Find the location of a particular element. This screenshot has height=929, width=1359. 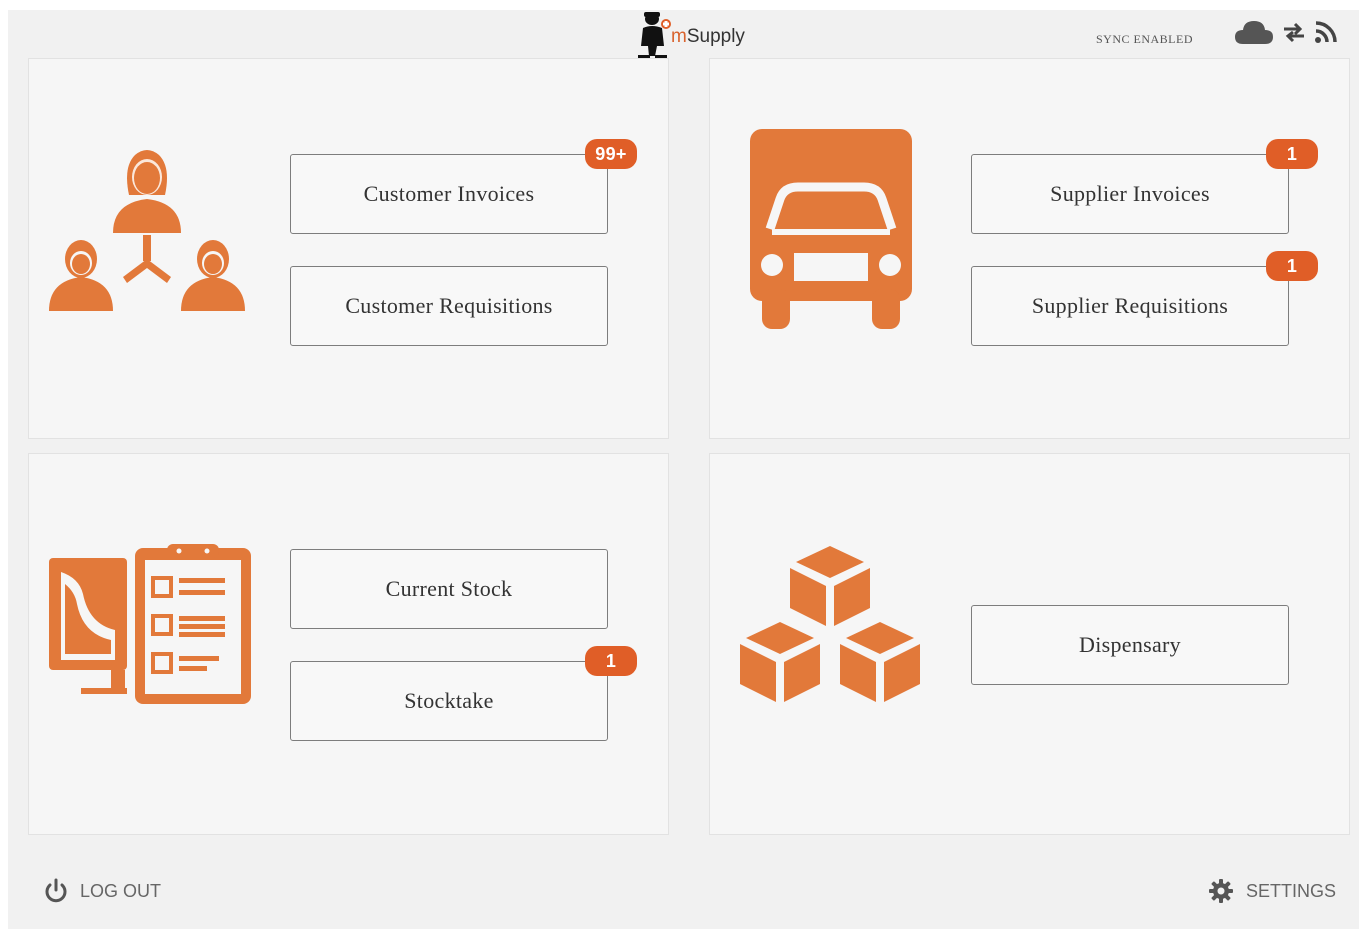

sync-status-icons is located at coordinates (1286, 32).